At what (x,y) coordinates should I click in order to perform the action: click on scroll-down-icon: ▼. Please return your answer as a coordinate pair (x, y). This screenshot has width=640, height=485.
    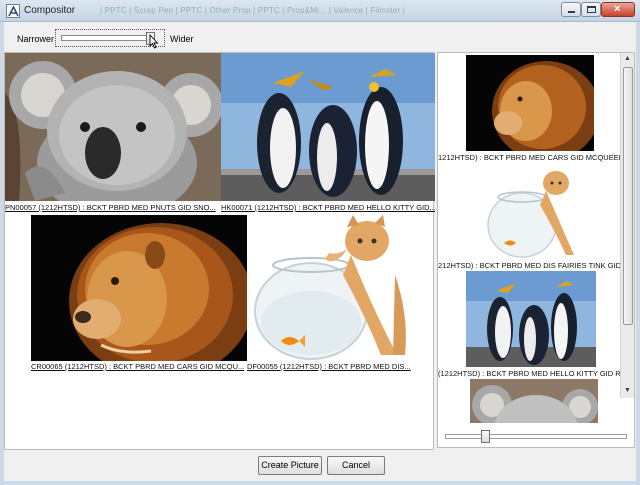
    Looking at the image, I should click on (627, 390).